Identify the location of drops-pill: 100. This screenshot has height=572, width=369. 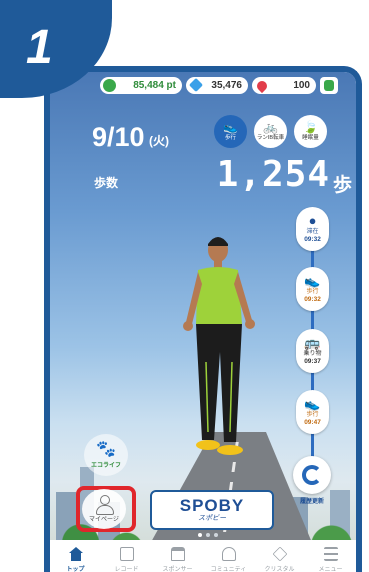
(284, 85).